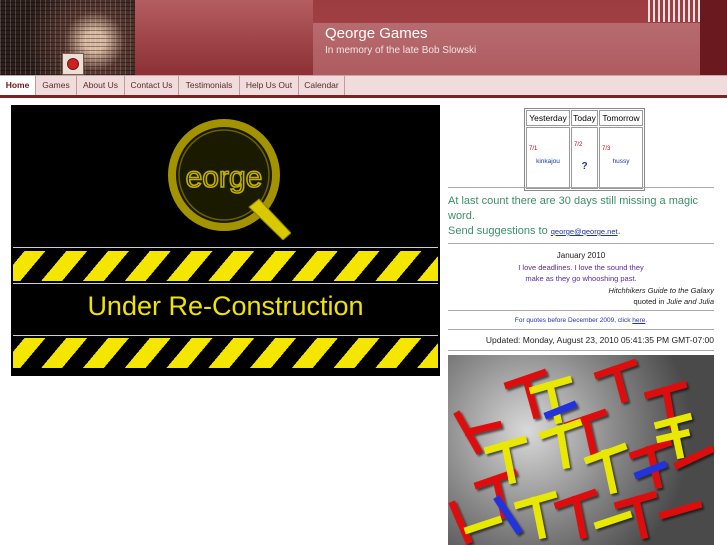 The height and width of the screenshot is (545, 727). I want to click on cal-date: 7/2, so click(578, 145).